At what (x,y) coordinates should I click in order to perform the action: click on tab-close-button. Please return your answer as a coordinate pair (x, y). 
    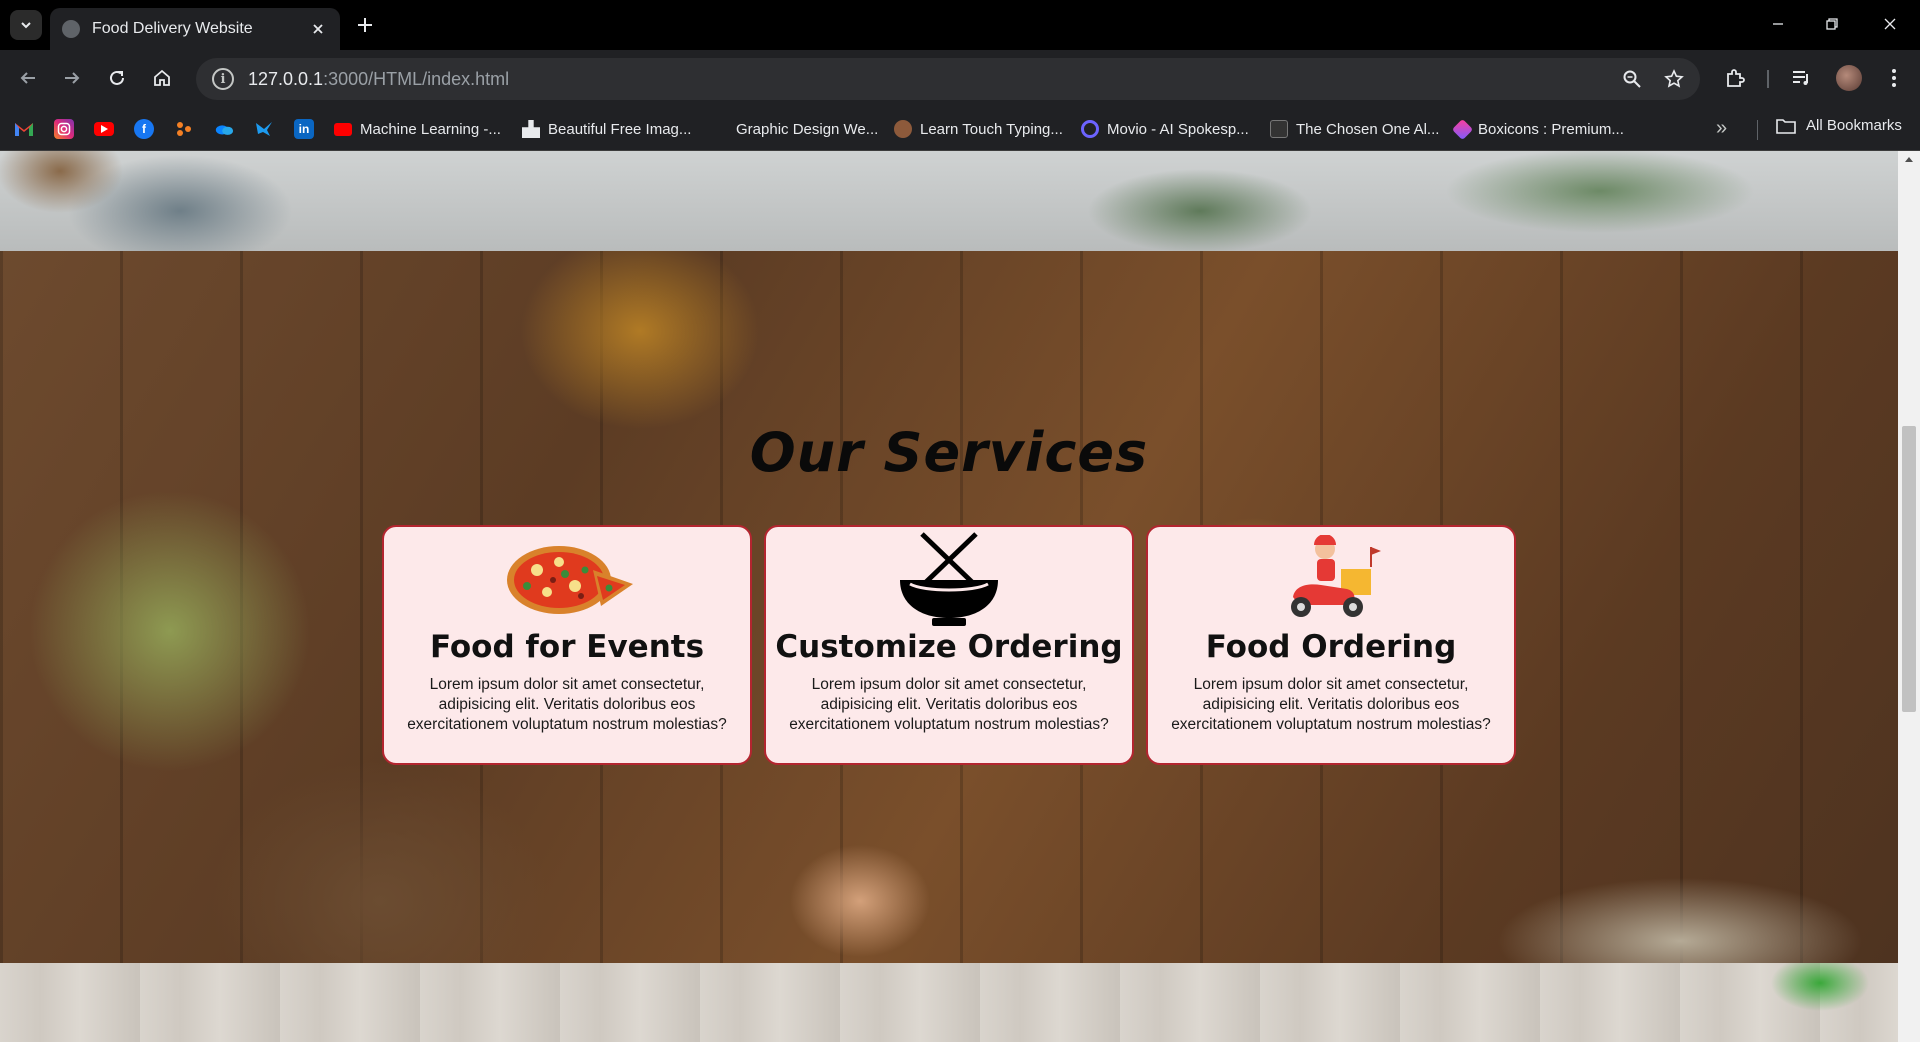
    Looking at the image, I should click on (318, 29).